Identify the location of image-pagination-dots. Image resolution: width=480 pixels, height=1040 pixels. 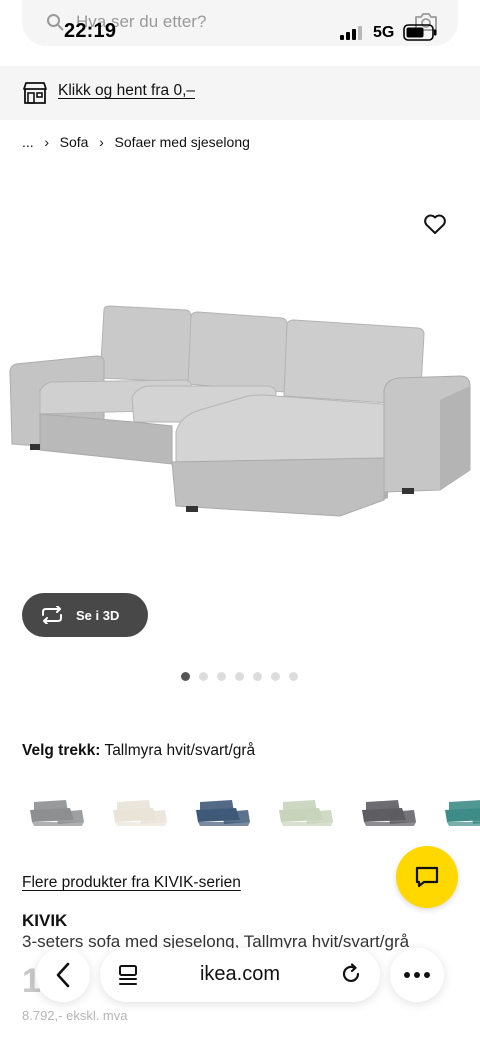
(239, 676).